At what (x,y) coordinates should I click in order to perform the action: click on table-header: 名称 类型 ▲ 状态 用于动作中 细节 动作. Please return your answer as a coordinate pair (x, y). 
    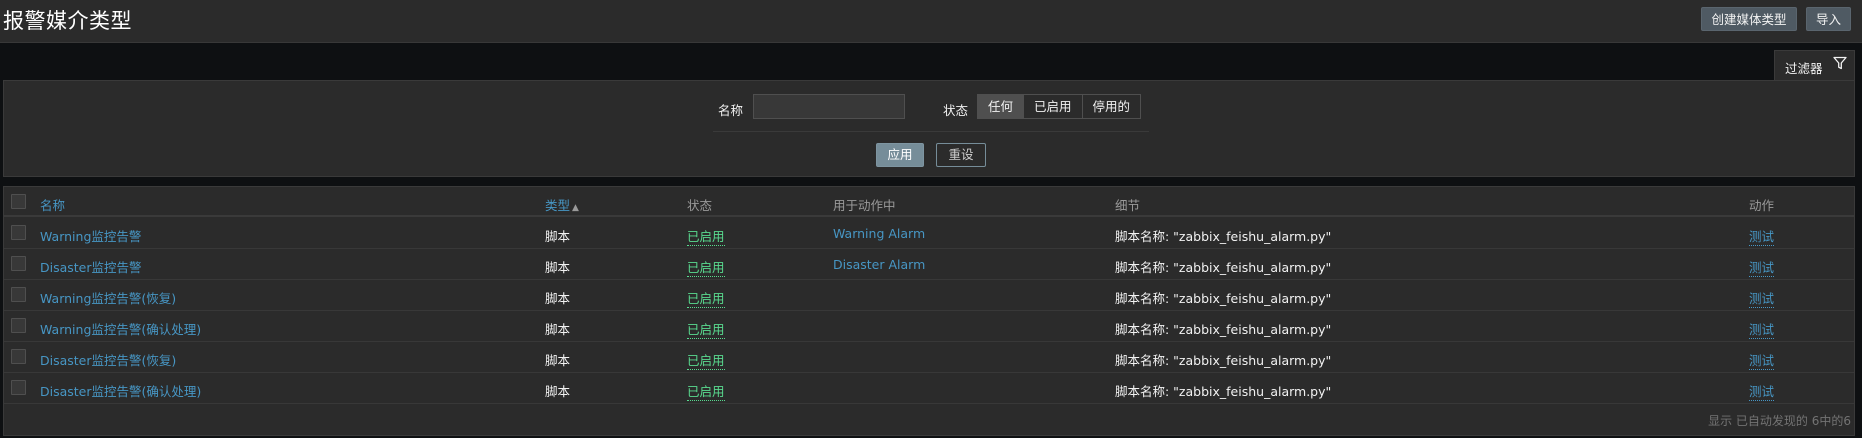
    Looking at the image, I should click on (929, 202).